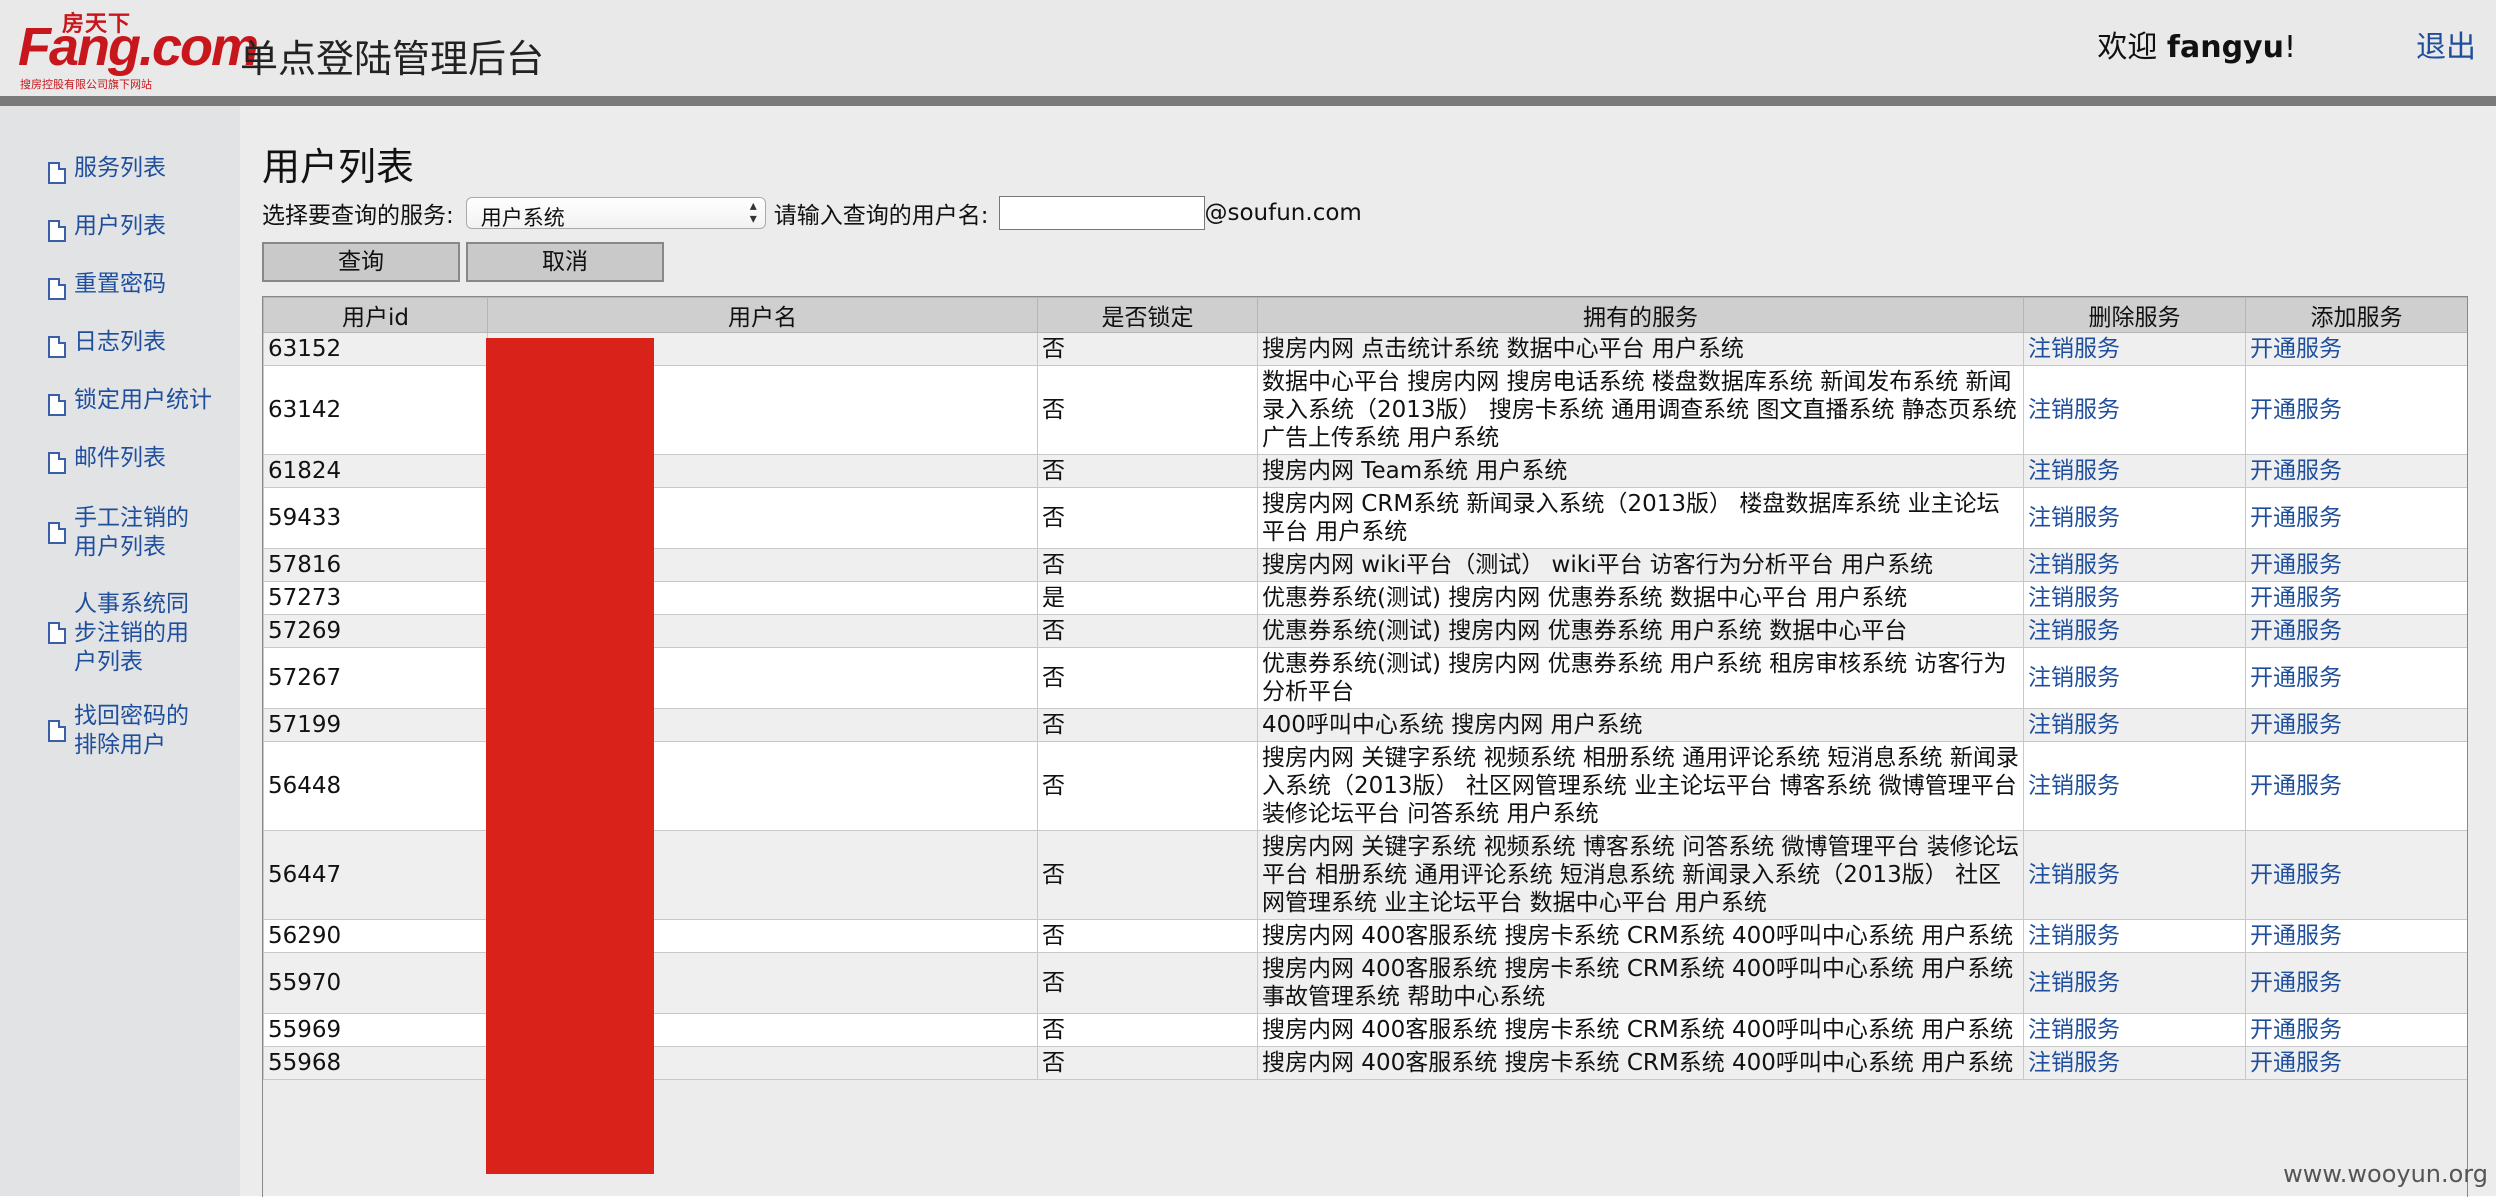  What do you see at coordinates (361, 262) in the screenshot?
I see `query-button: 查询` at bounding box center [361, 262].